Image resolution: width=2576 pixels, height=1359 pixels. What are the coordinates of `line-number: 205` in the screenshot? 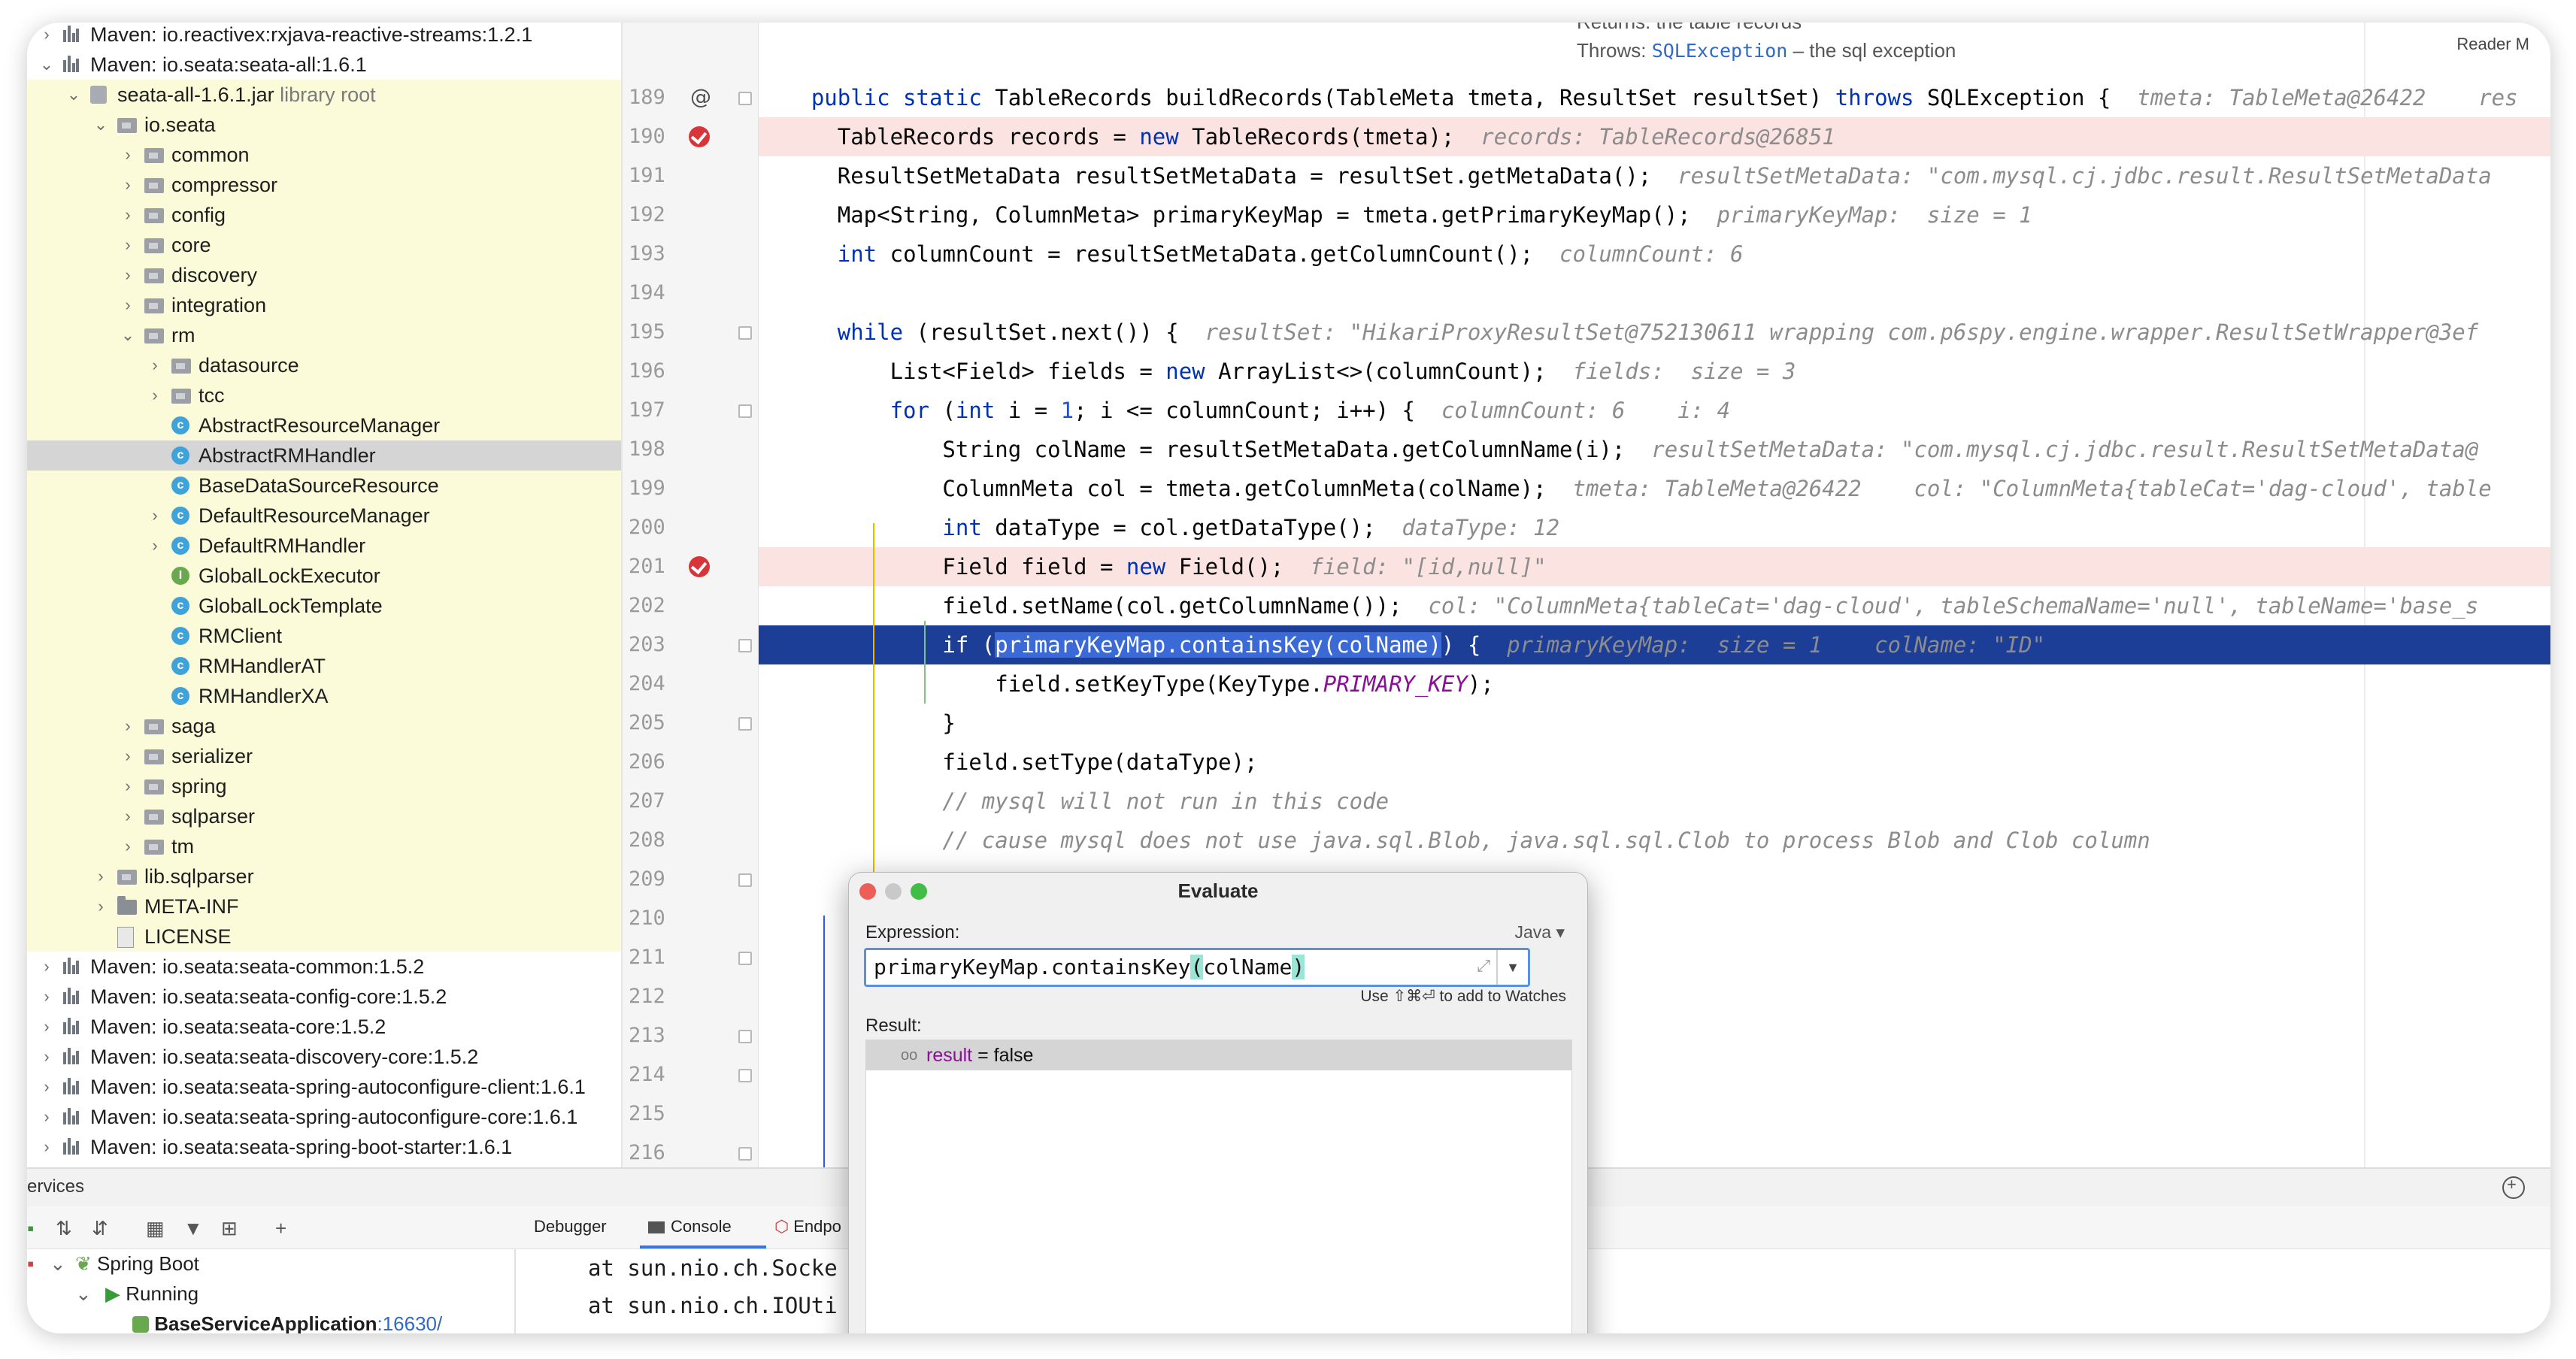 It's located at (663, 723).